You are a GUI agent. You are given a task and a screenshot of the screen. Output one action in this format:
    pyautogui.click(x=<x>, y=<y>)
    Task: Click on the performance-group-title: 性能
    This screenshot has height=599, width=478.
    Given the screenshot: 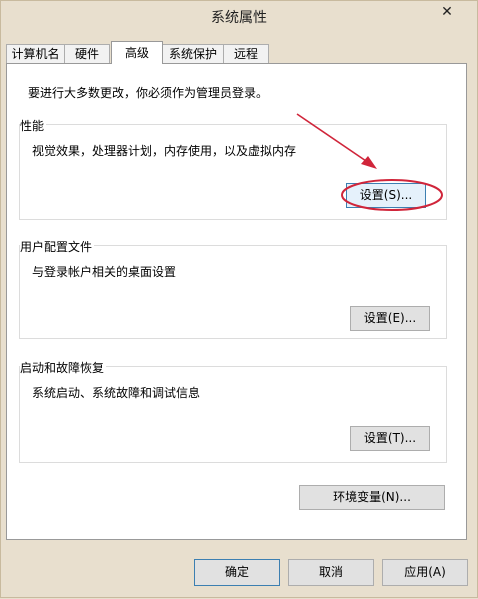 What is the action you would take?
    pyautogui.click(x=33, y=125)
    